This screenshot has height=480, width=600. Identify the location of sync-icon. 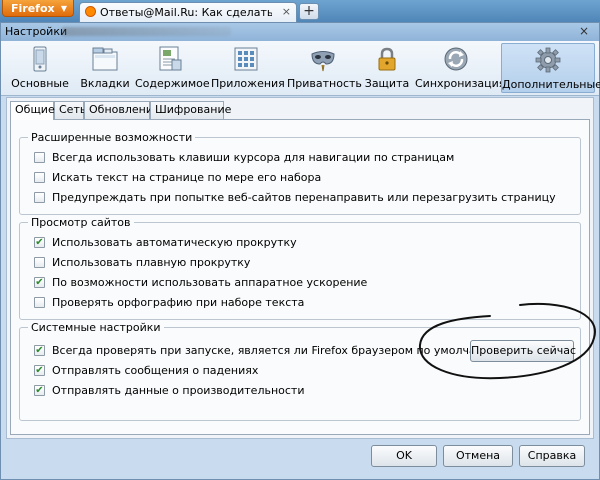
(456, 59).